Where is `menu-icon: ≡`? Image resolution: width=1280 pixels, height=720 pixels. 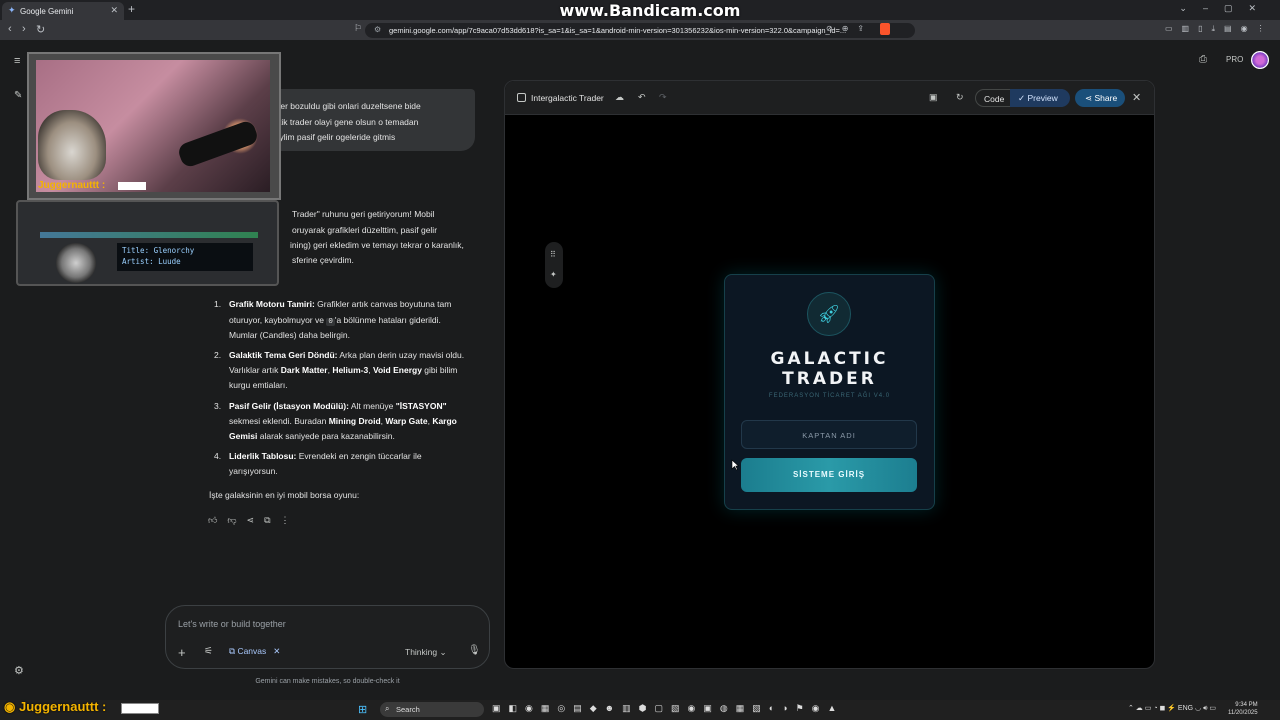
menu-icon: ≡ is located at coordinates (17, 61).